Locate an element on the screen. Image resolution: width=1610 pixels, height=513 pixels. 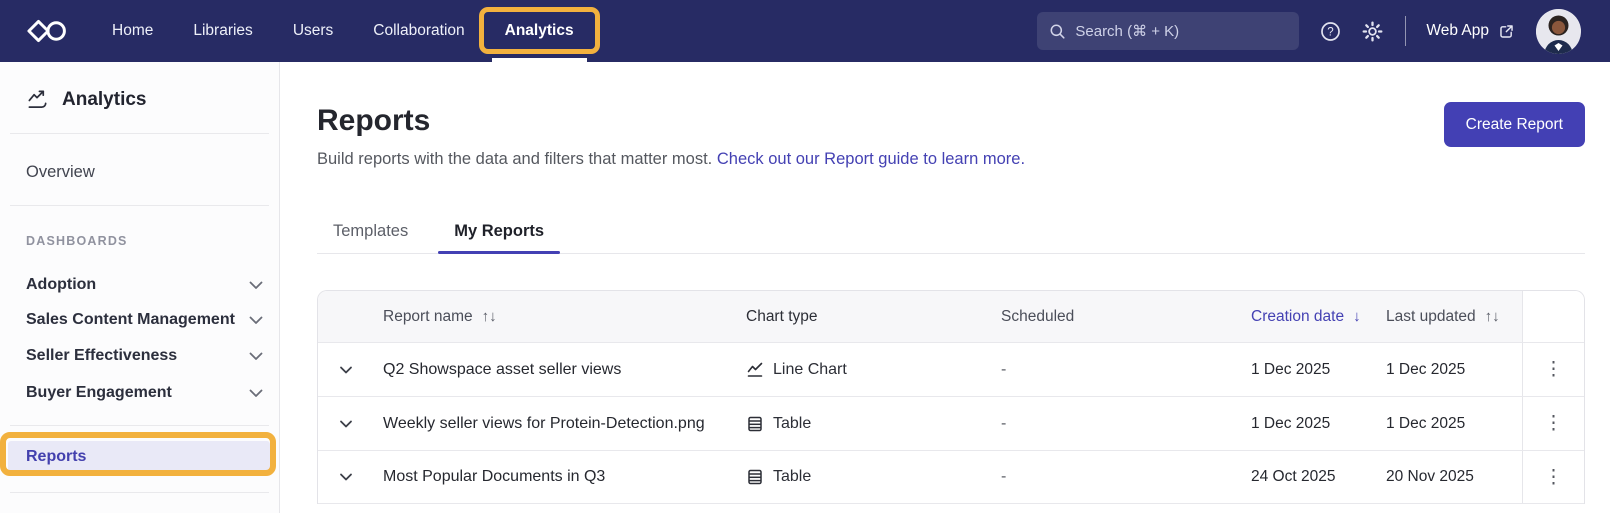
last-updated-cell: 20 Nov 2025 is located at coordinates (1430, 476).